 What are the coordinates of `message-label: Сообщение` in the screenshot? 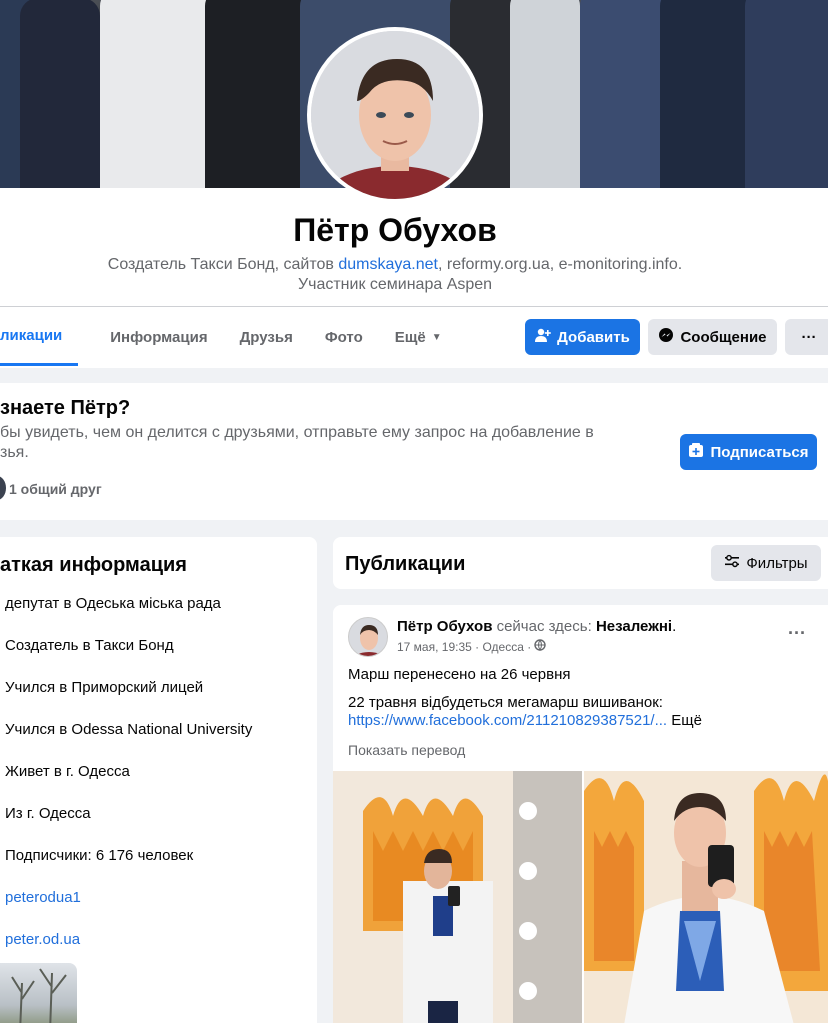 It's located at (723, 337).